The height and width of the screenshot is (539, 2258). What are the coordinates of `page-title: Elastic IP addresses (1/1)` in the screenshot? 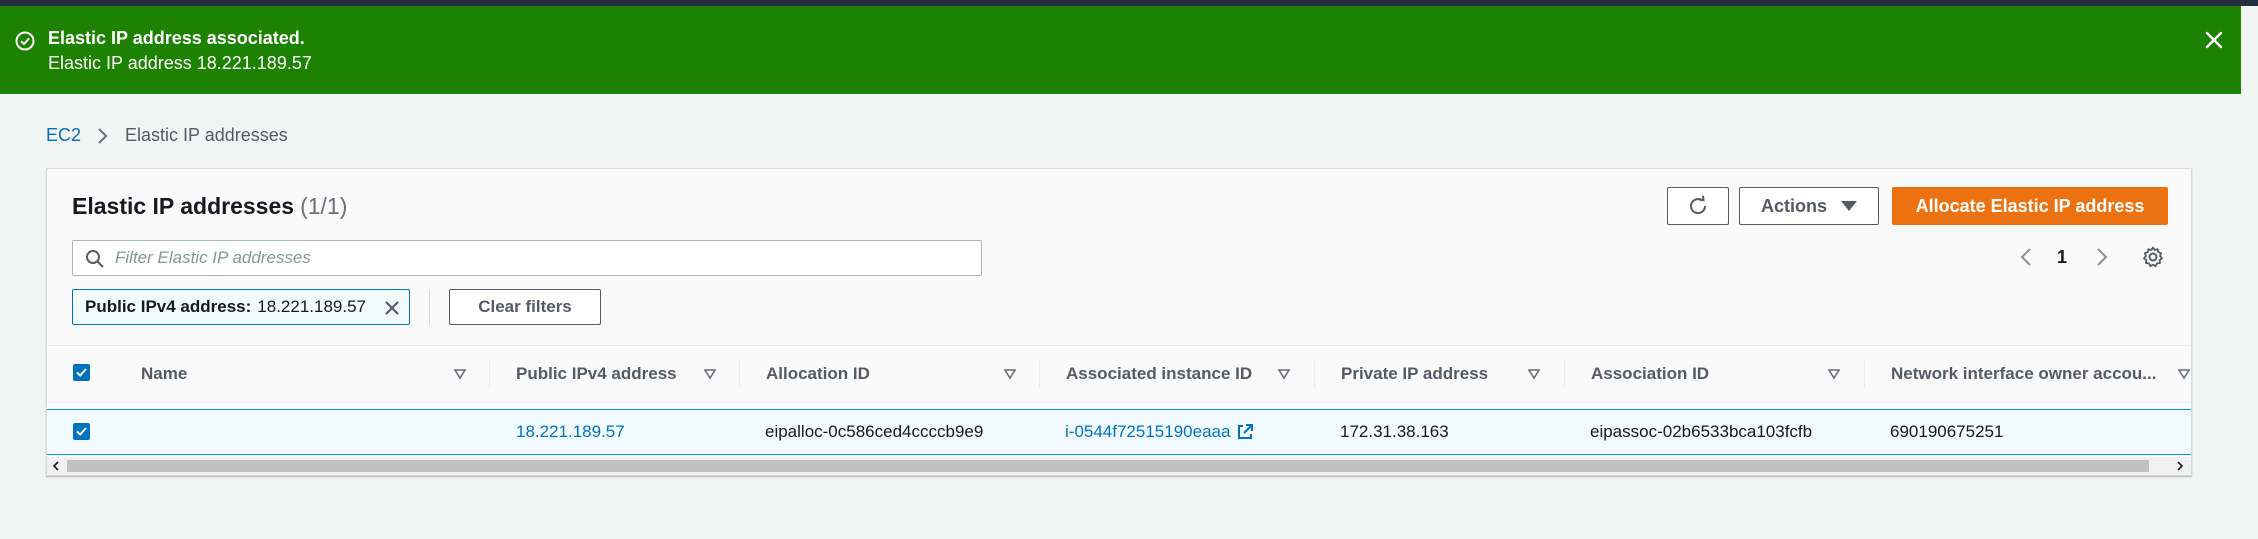 It's located at (209, 206).